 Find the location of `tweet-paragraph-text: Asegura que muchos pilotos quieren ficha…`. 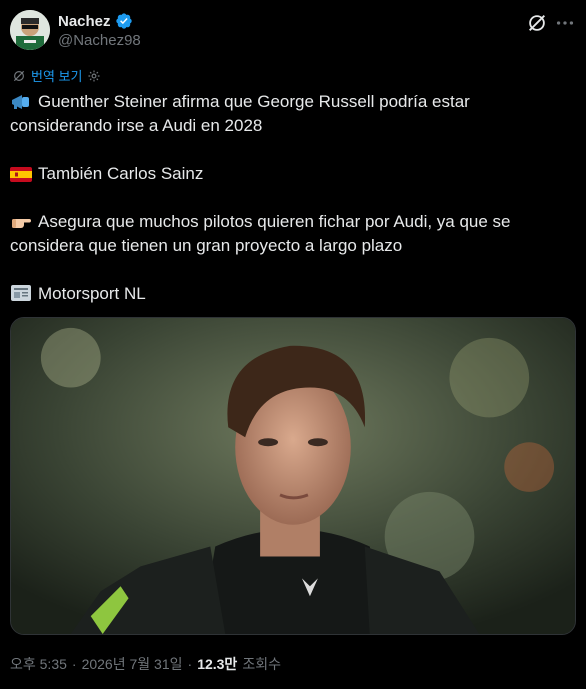

tweet-paragraph-text: Asegura que muchos pilotos quieren ficha… is located at coordinates (260, 233).